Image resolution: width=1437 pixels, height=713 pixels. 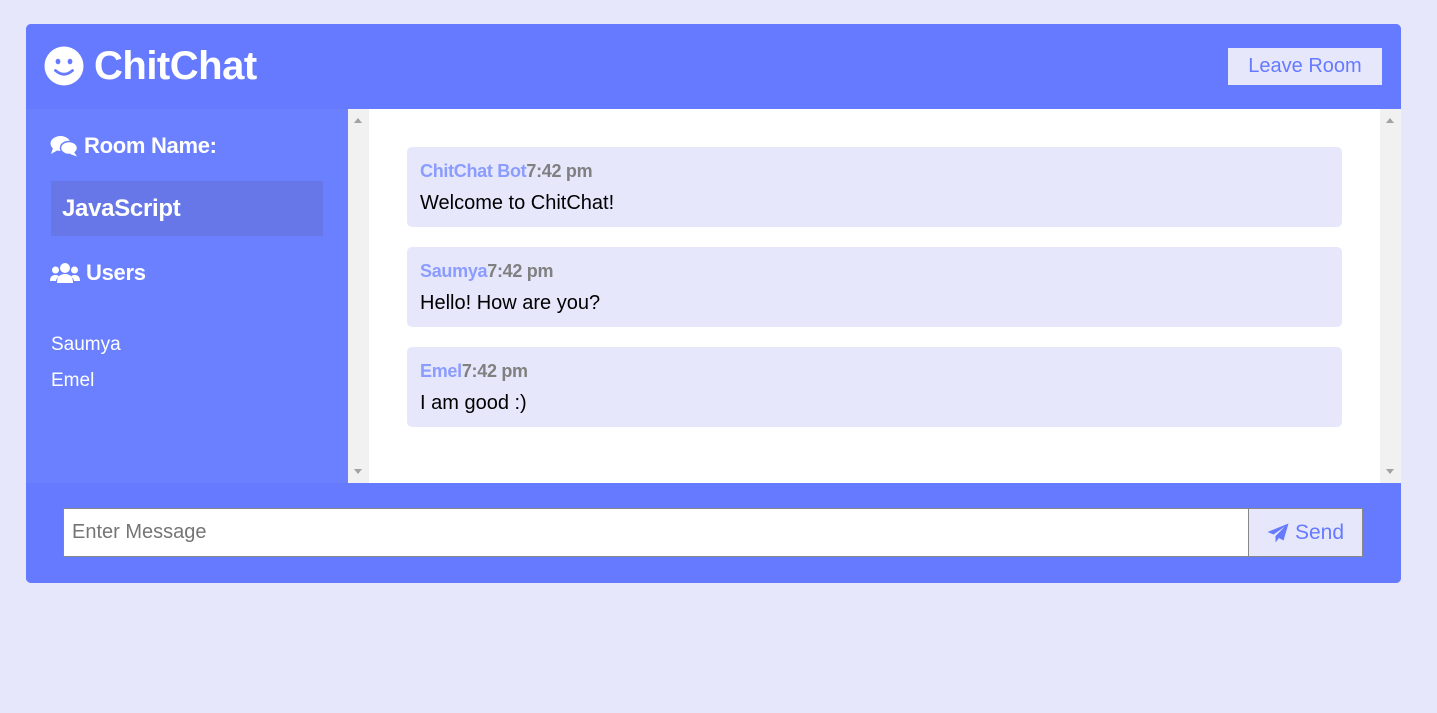 I want to click on message-username: Emel, so click(x=441, y=371).